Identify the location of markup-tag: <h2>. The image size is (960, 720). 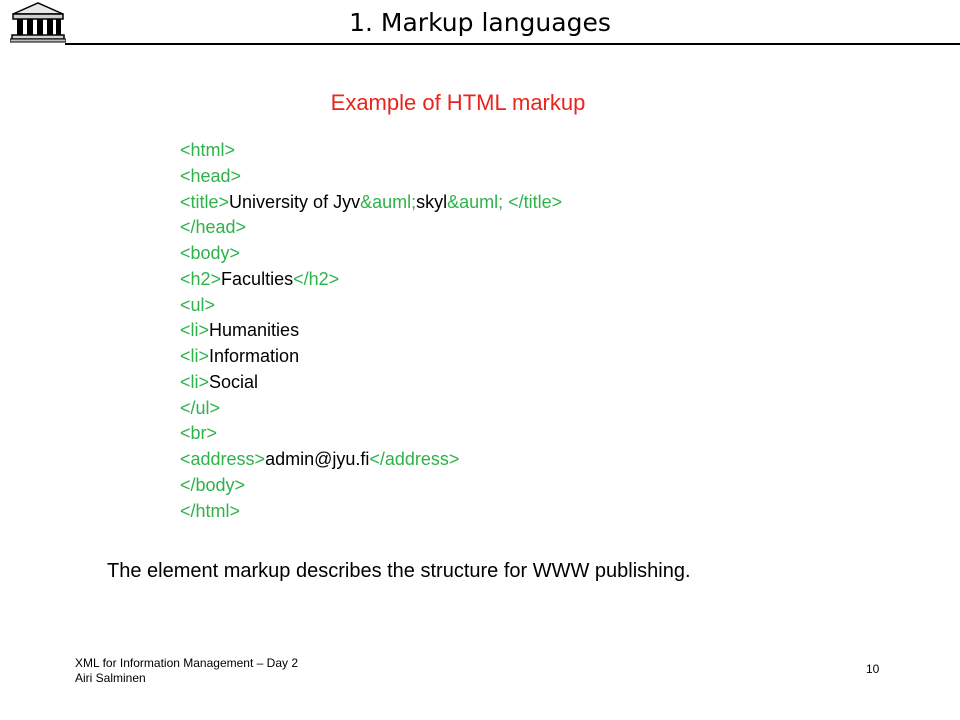
(201, 278).